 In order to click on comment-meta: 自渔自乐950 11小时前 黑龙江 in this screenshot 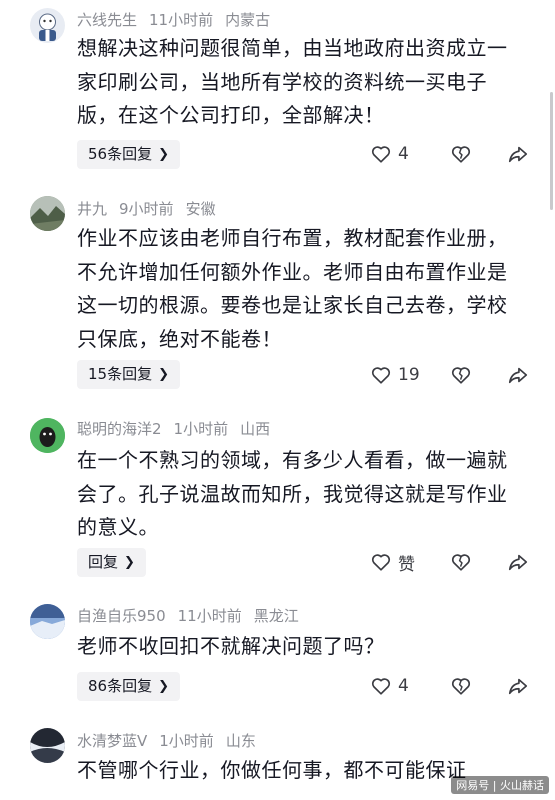, I will do `click(194, 615)`.